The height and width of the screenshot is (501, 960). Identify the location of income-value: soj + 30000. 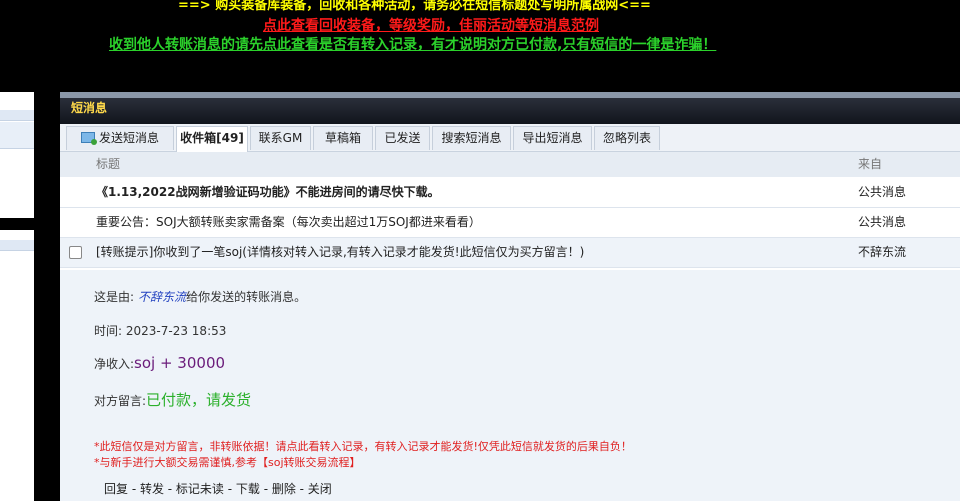
(180, 363).